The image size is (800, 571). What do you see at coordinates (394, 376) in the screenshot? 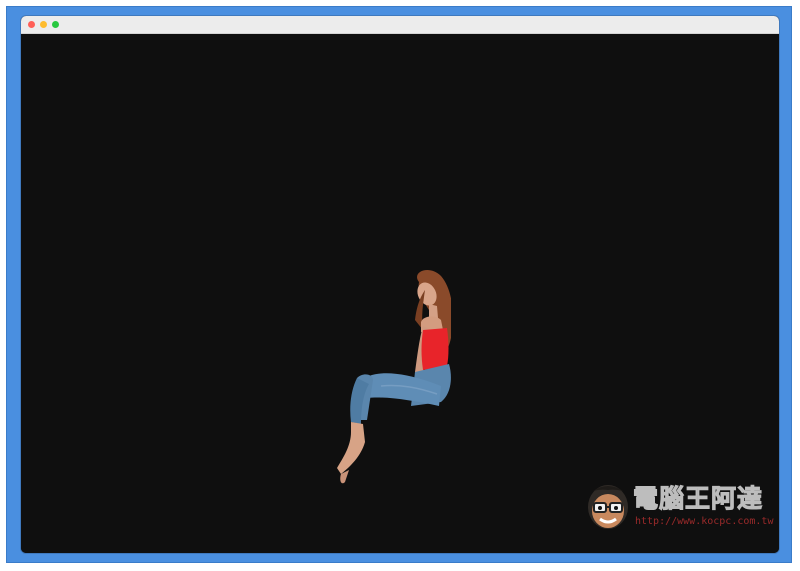
I see `person-cutout-image` at bounding box center [394, 376].